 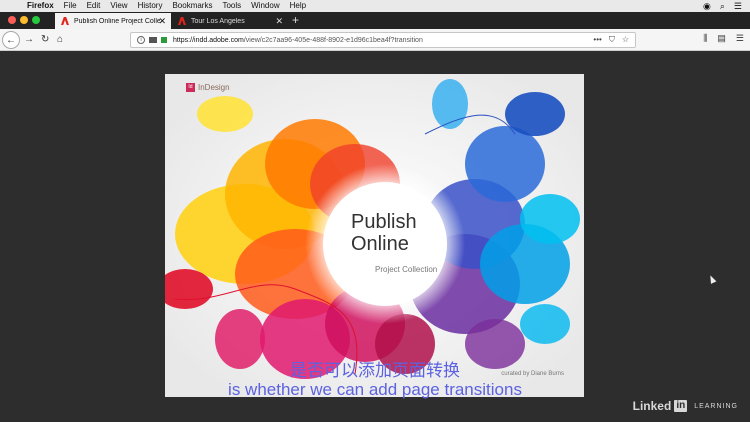 I want to click on new-tab-icon: +, so click(x=295, y=20).